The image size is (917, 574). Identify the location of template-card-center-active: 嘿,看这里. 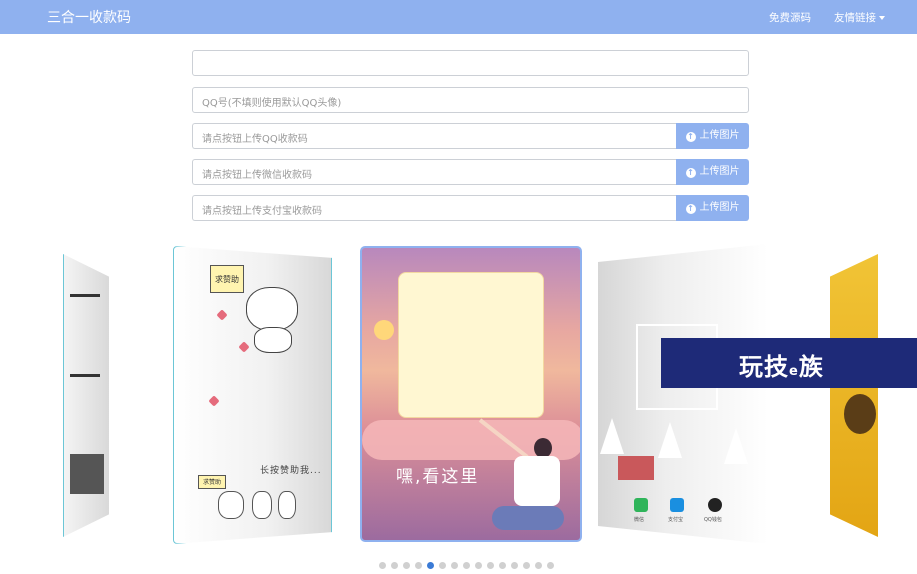
(471, 394).